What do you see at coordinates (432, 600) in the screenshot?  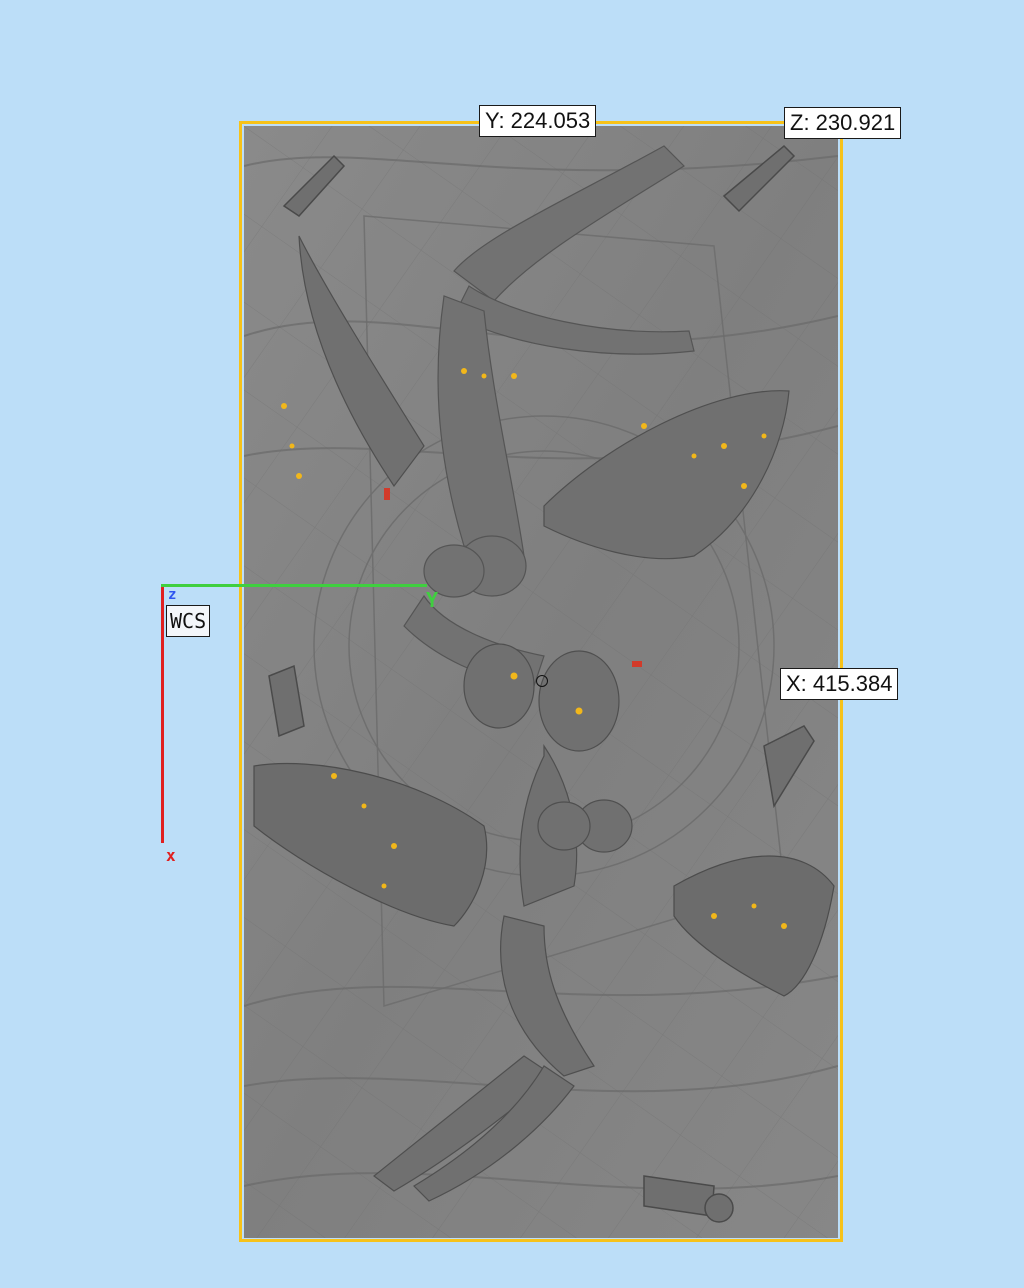 I see `axis-y-label: Y` at bounding box center [432, 600].